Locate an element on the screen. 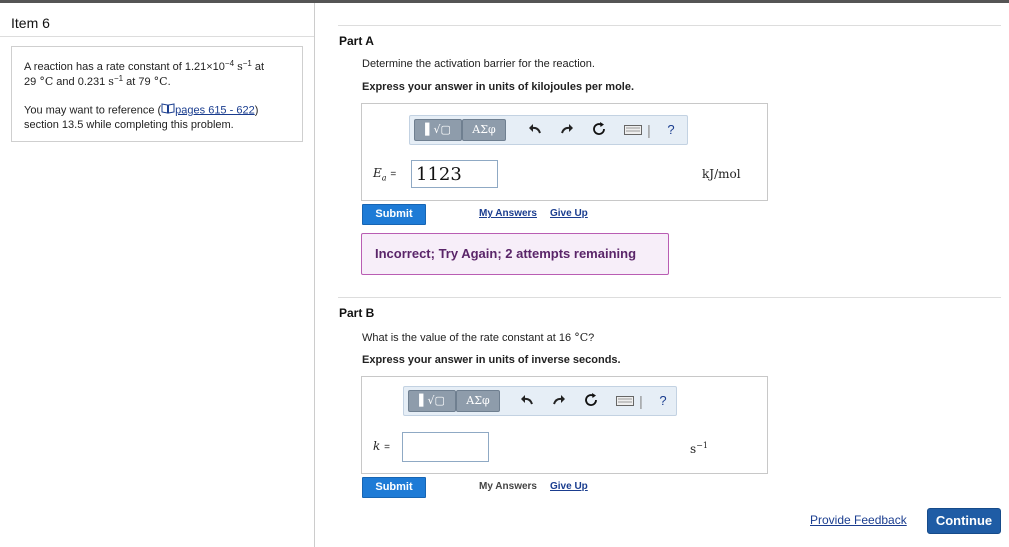 The width and height of the screenshot is (1009, 547). part-a-divider is located at coordinates (669, 25).